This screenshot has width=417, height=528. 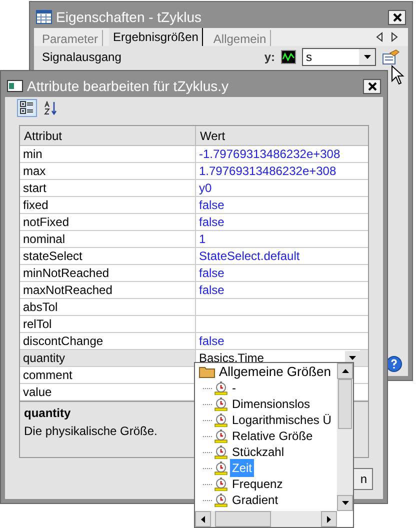 What do you see at coordinates (202, 239) in the screenshot?
I see `attribute-value: 1` at bounding box center [202, 239].